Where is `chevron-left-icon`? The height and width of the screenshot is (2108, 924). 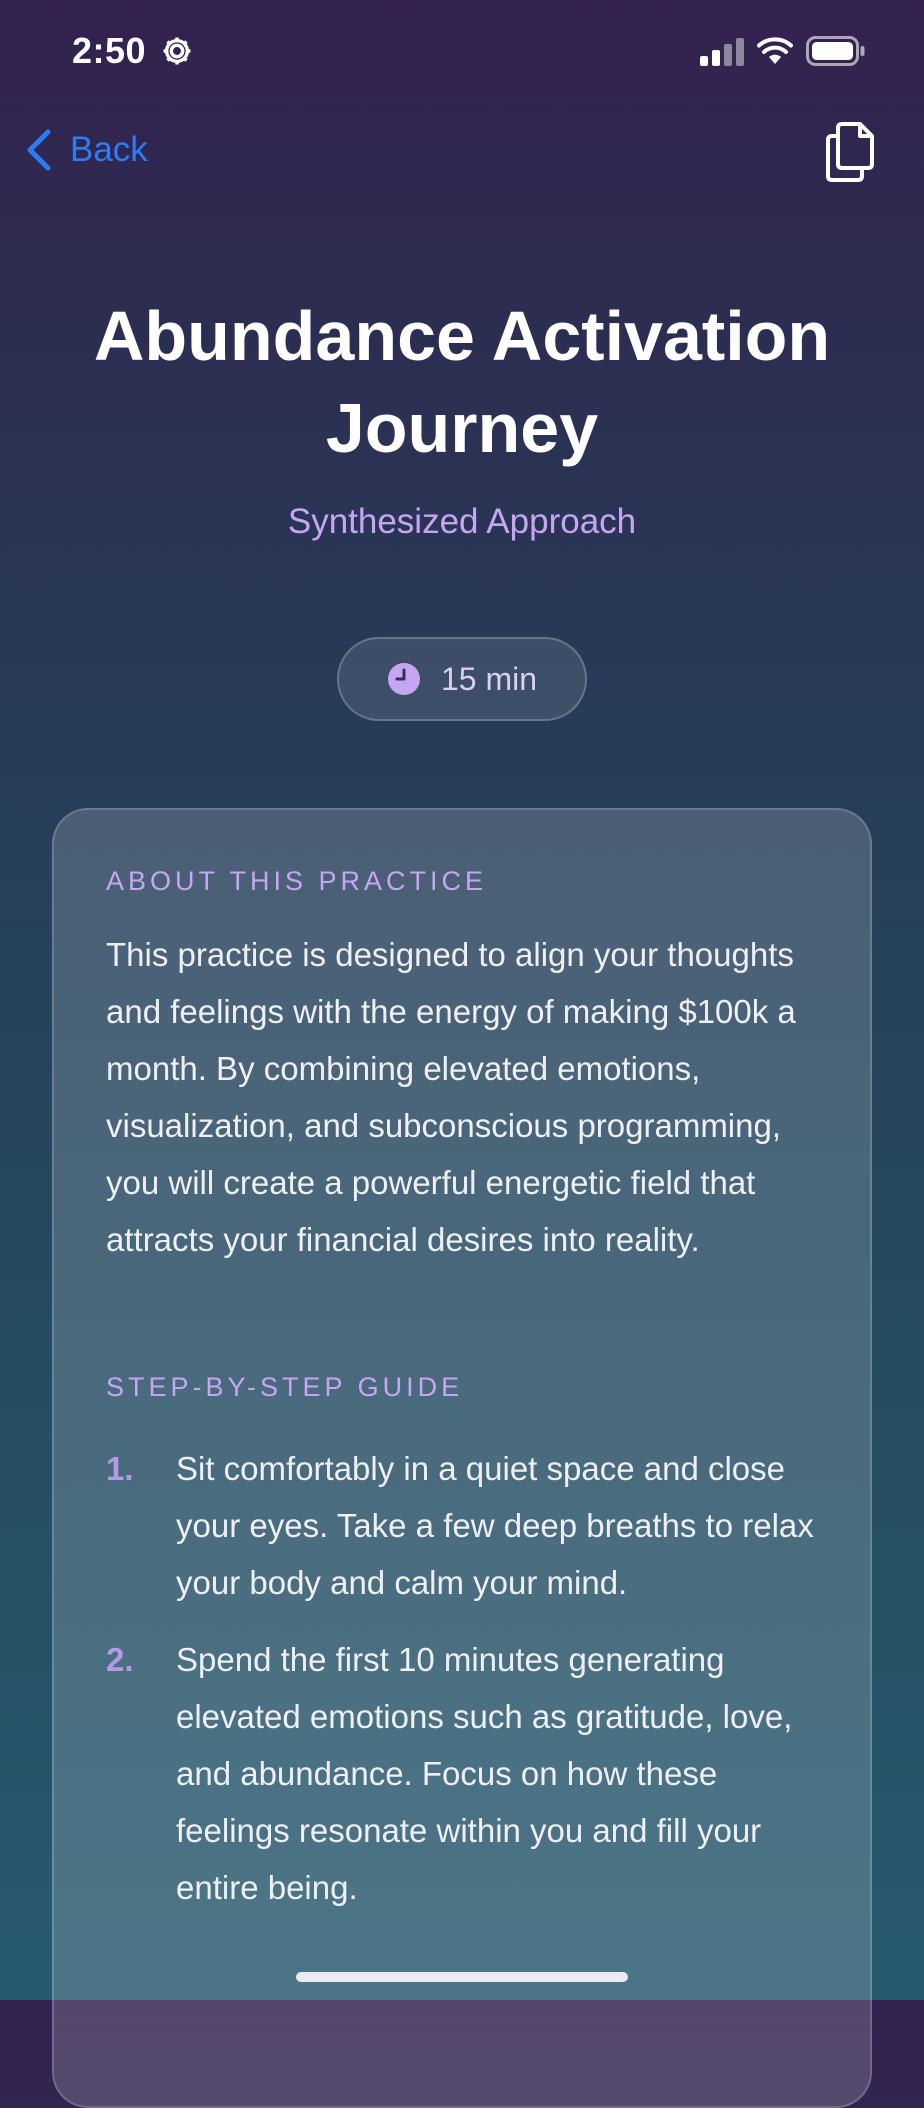 chevron-left-icon is located at coordinates (39, 150).